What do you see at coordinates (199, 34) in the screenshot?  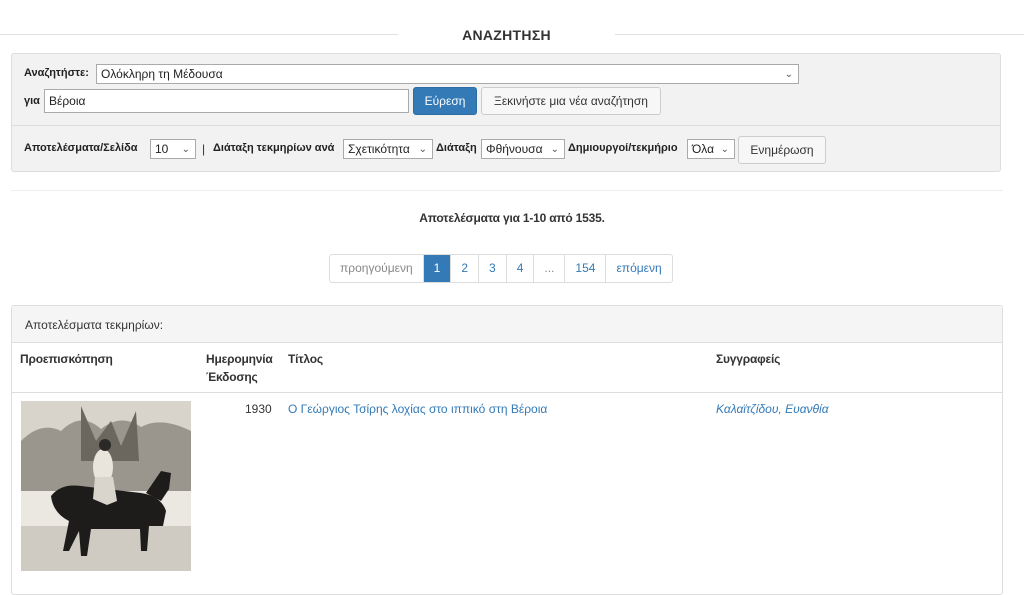 I see `title-divider-left` at bounding box center [199, 34].